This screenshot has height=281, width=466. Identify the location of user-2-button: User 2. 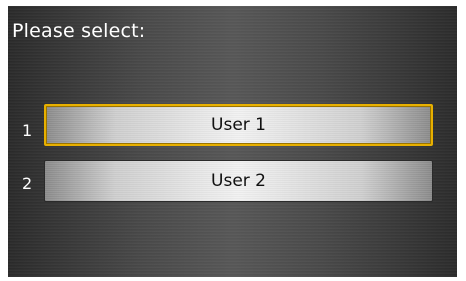
(238, 181).